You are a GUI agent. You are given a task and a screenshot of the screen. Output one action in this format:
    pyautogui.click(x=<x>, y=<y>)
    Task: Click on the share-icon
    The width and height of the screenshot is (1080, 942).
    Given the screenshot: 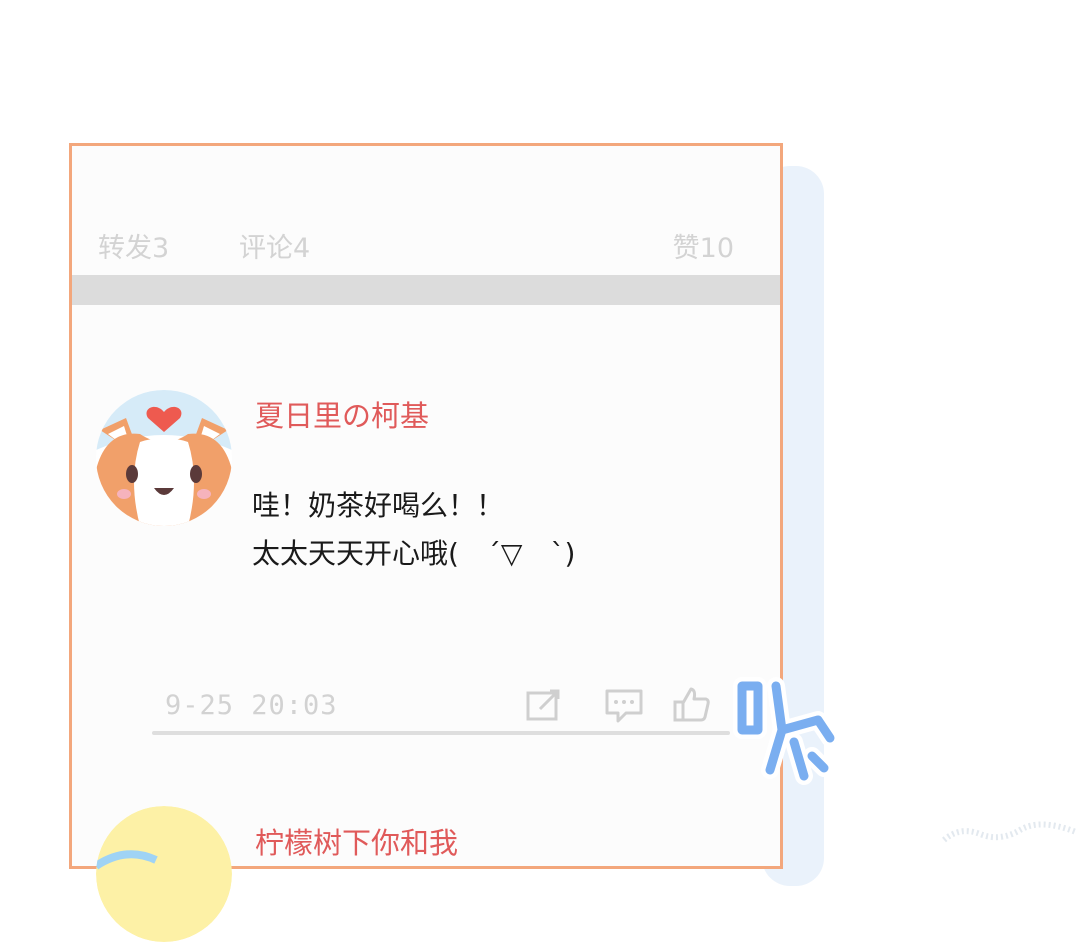 What is the action you would take?
    pyautogui.click(x=544, y=705)
    